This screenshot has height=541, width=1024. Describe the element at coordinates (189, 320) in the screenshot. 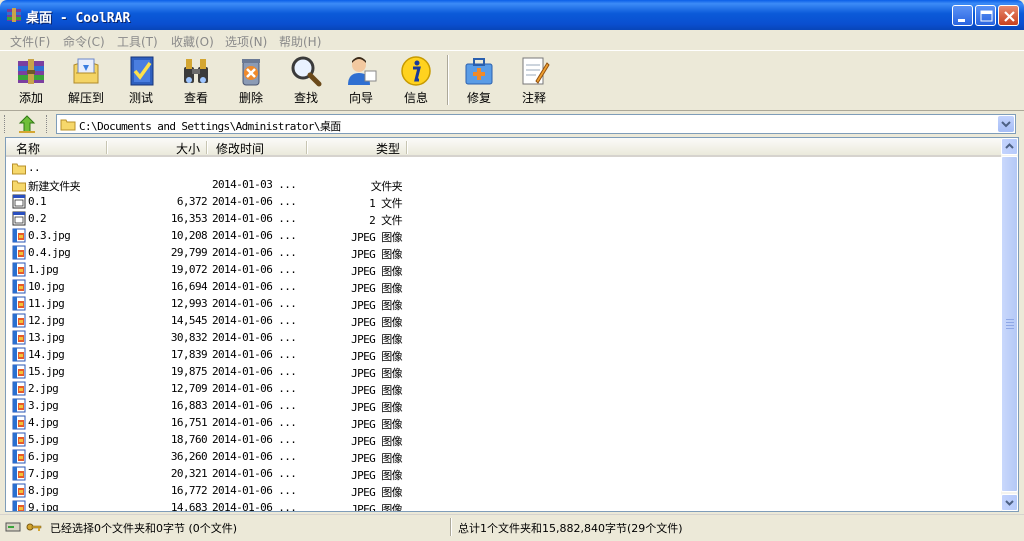

I see `file-size: 14,545` at that location.